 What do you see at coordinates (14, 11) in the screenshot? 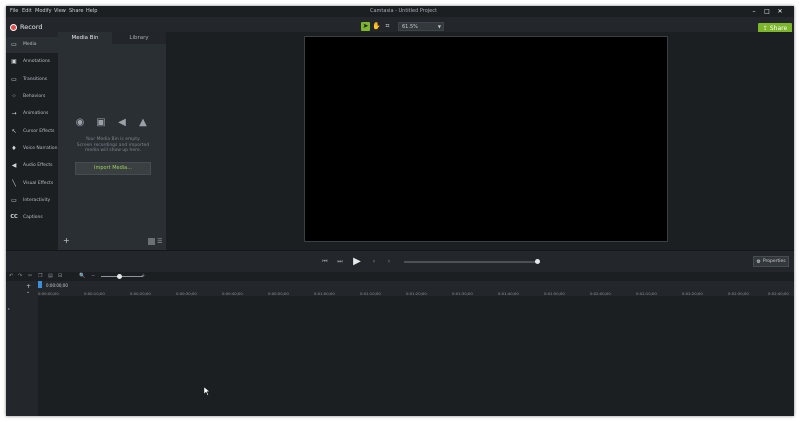
I see `menu-file: File` at bounding box center [14, 11].